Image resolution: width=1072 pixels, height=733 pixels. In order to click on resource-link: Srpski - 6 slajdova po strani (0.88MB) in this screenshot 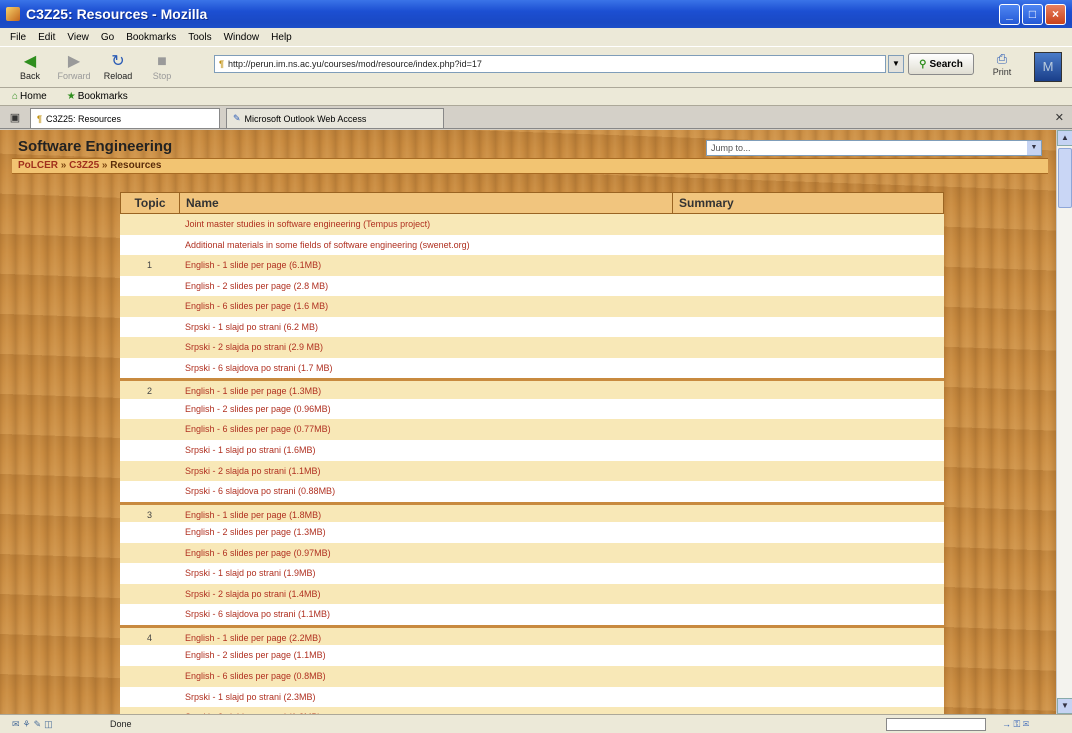, I will do `click(425, 491)`.